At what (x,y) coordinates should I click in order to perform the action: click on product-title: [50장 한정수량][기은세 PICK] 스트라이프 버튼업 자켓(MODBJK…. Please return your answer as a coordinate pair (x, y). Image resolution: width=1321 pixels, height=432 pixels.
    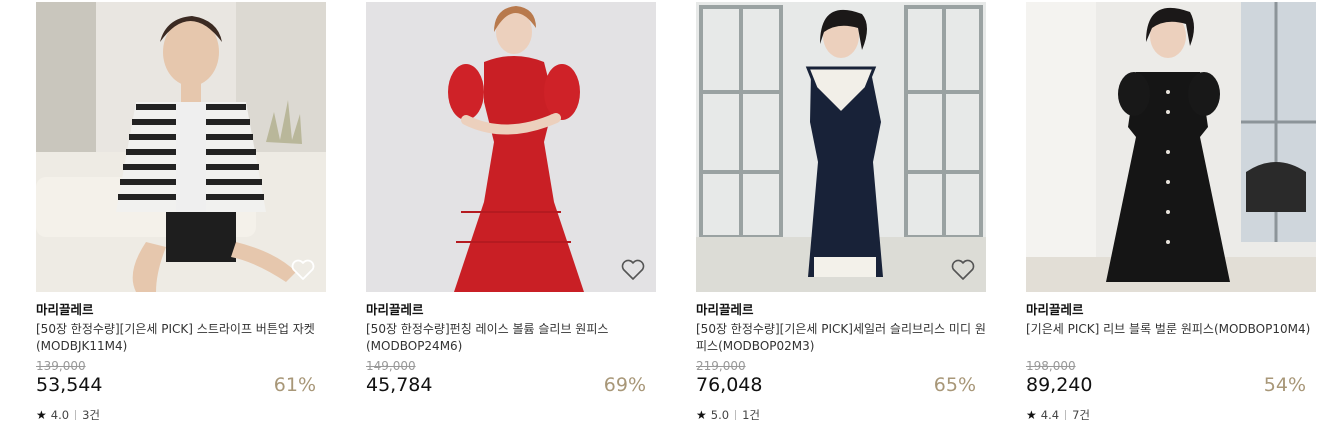
    Looking at the image, I should click on (181, 338).